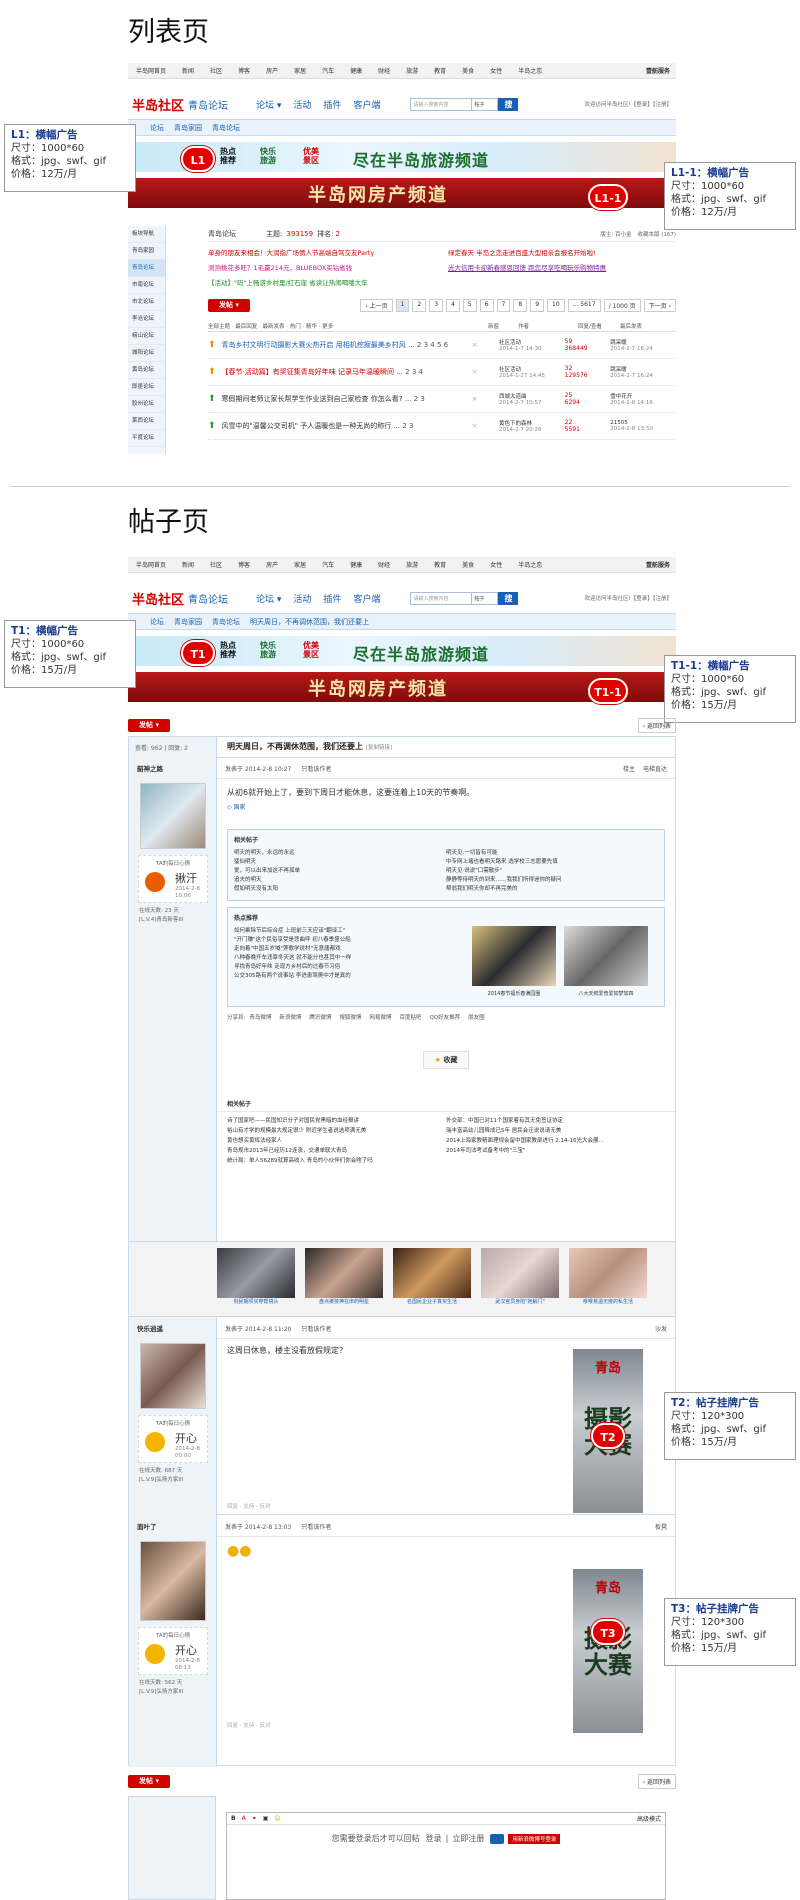 This screenshot has width=800, height=1900. Describe the element at coordinates (468, 1838) in the screenshot. I see `register-link: 立即注册` at that location.